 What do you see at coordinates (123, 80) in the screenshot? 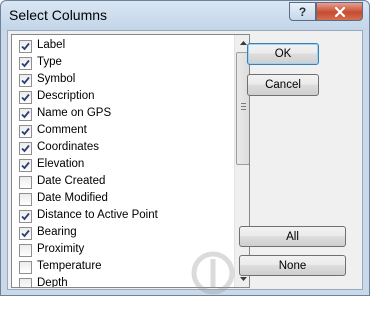
I see `column-option: Symbol` at bounding box center [123, 80].